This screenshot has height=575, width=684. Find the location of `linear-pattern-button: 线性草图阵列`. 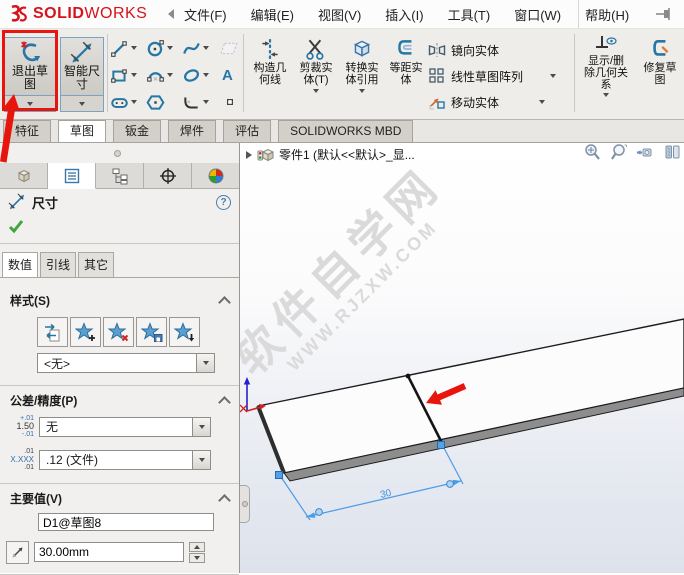

linear-pattern-button: 线性草图阵列 is located at coordinates (492, 76).